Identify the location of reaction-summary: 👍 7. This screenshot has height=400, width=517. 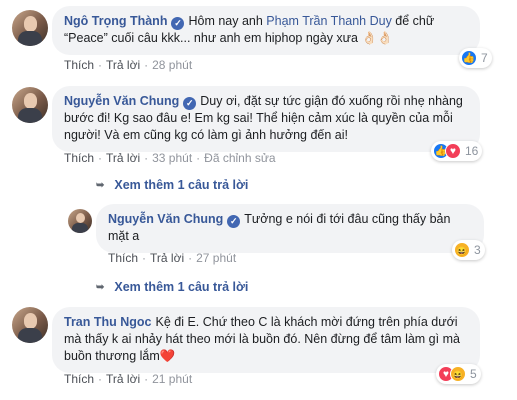
(475, 58).